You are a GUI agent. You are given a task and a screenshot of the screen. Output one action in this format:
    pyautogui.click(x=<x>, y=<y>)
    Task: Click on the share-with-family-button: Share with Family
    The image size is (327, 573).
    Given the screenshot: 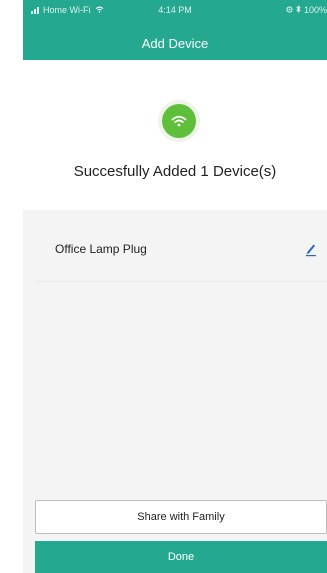 What is the action you would take?
    pyautogui.click(x=181, y=517)
    